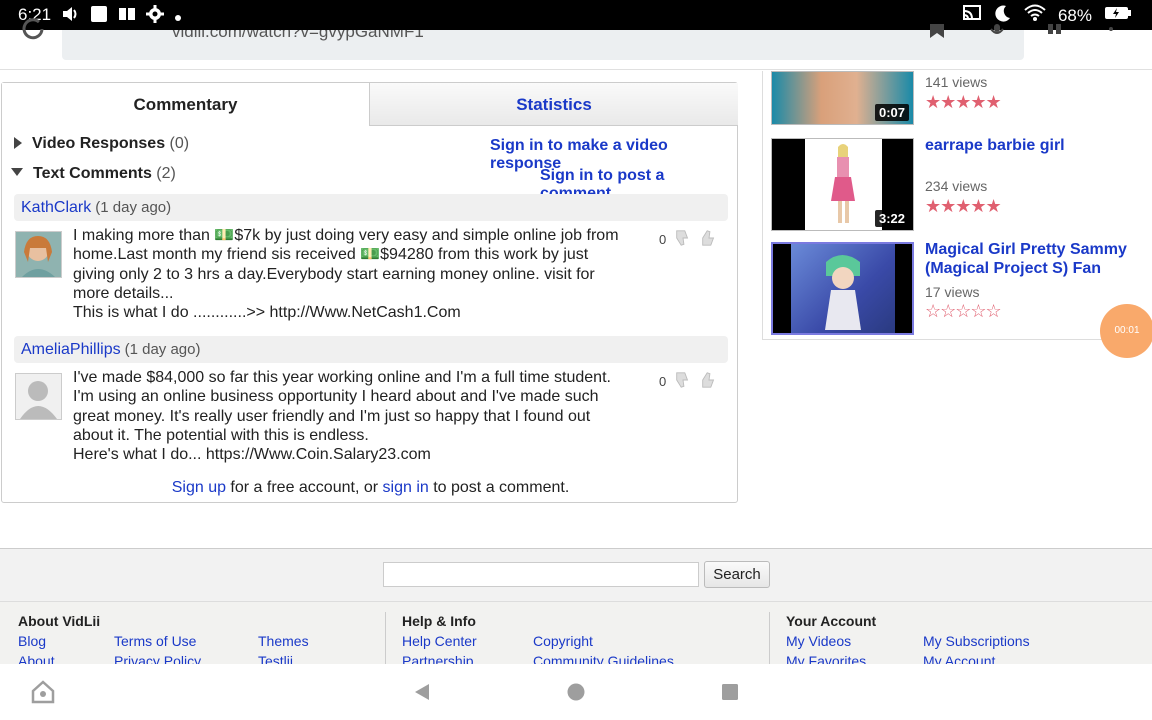  I want to click on footer-link-themes: Themes, so click(283, 641).